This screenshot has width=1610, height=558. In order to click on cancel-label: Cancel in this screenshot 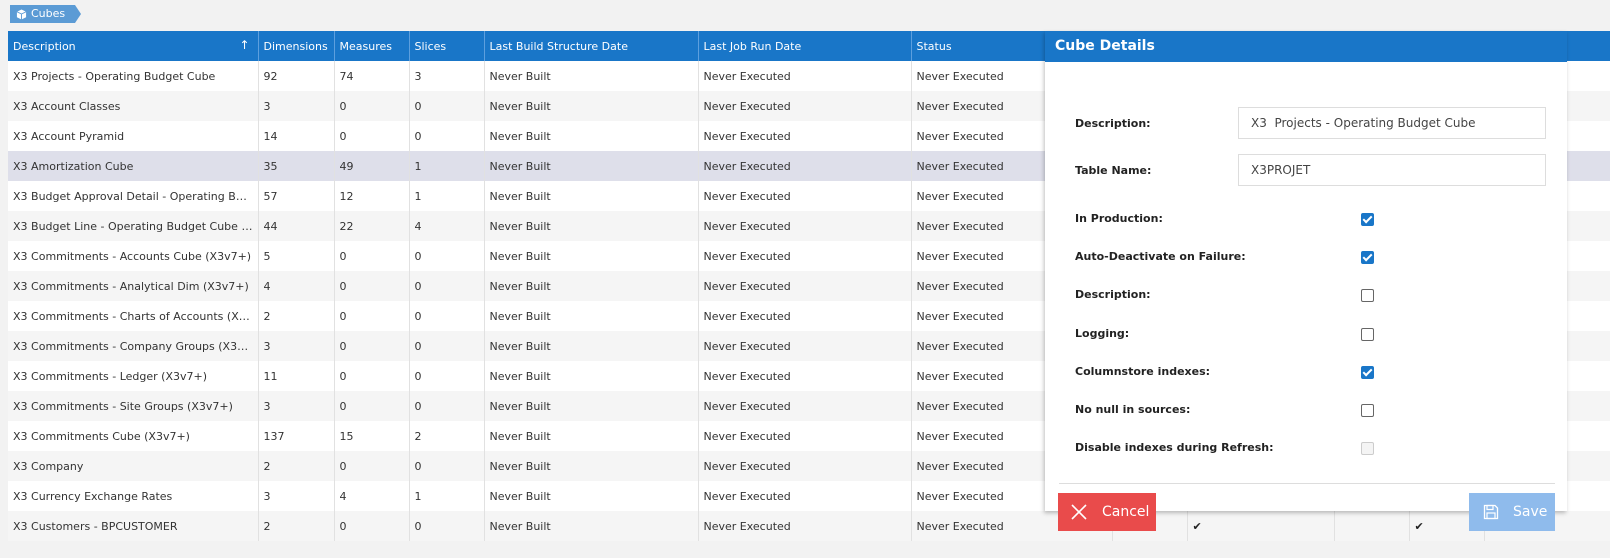, I will do `click(1126, 512)`.